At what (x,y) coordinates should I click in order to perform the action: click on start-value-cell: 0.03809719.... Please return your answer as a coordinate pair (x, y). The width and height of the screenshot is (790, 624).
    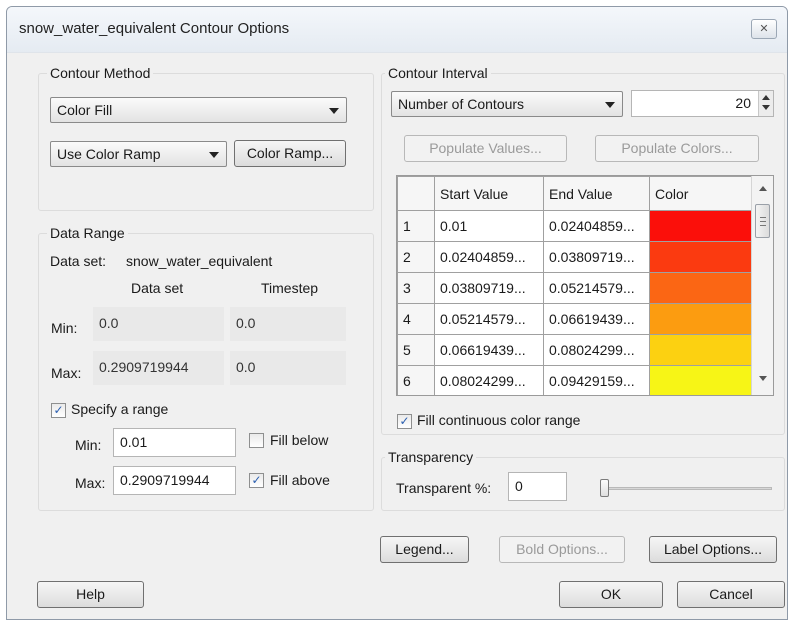
    Looking at the image, I should click on (489, 288).